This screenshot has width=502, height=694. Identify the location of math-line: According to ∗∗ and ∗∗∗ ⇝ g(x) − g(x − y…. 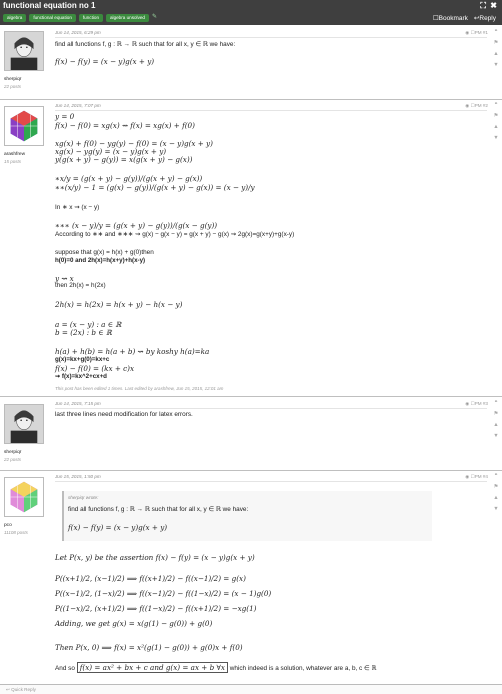
(175, 234).